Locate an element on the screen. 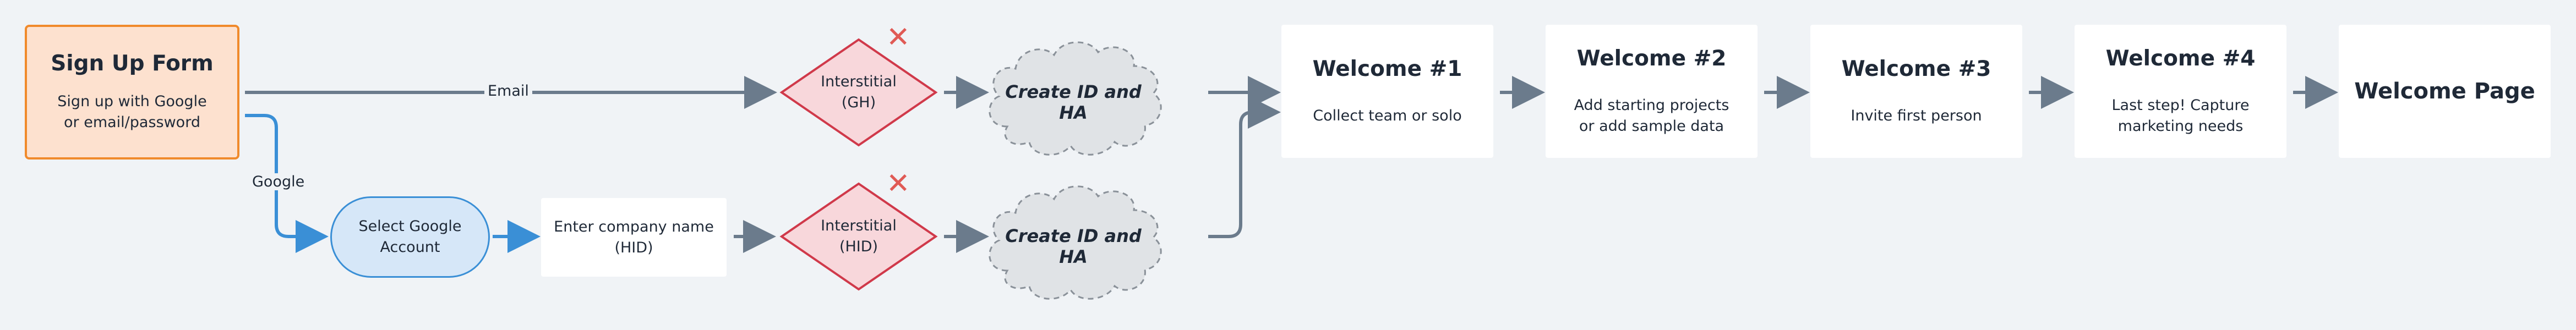 The height and width of the screenshot is (330, 2576). welcome-2-desc-2: or add sample data is located at coordinates (1652, 126).